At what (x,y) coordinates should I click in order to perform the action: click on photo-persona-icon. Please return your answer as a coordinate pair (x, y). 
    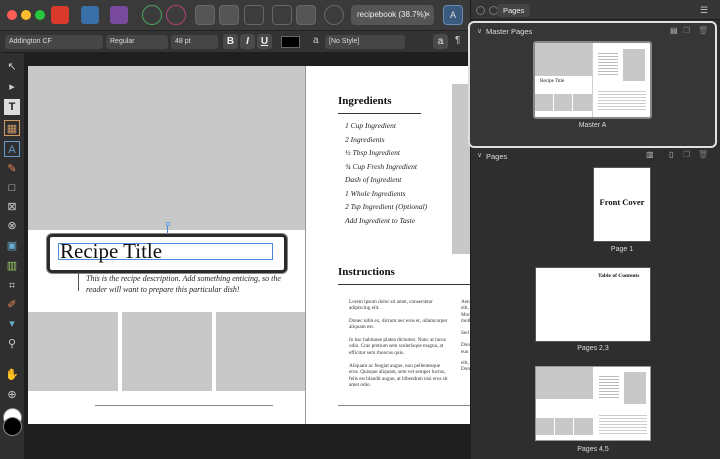
    Looking at the image, I should click on (90, 15).